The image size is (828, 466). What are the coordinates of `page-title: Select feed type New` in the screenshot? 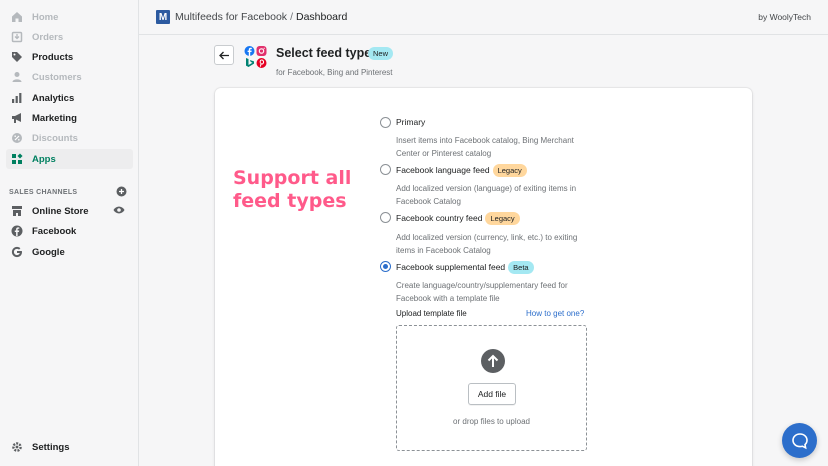 It's located at (335, 53).